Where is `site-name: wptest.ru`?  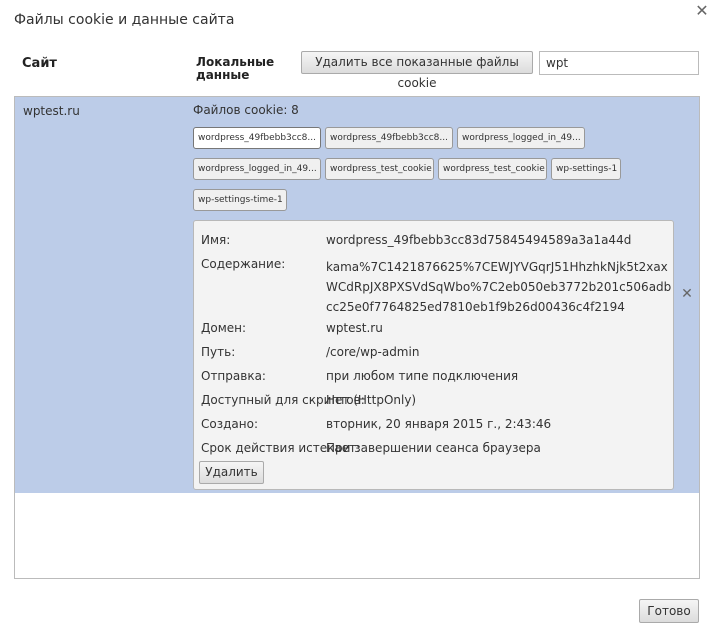
site-name: wptest.ru is located at coordinates (51, 111).